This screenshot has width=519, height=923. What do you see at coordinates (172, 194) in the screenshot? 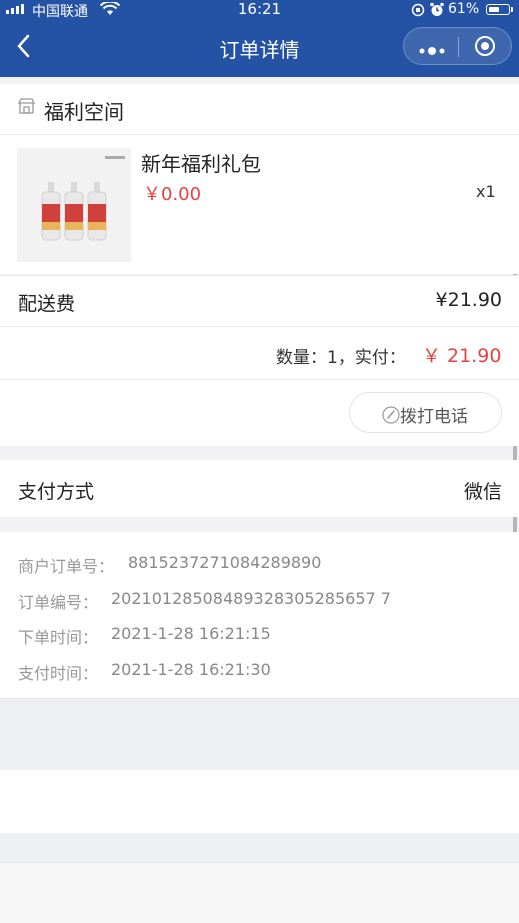
I see `product-price: ￥0.00` at bounding box center [172, 194].